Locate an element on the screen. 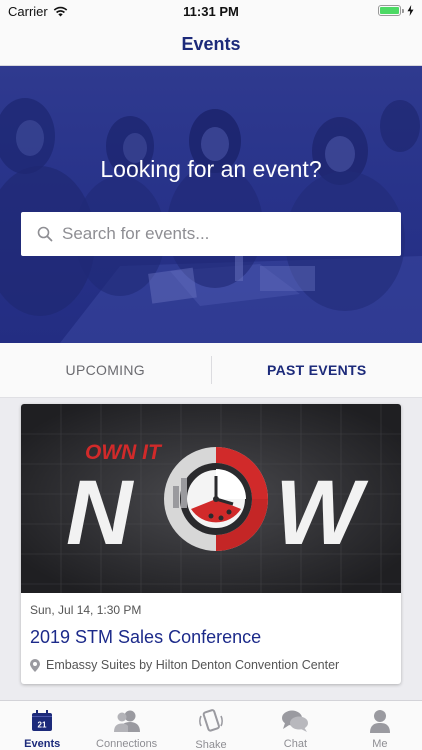 This screenshot has height=750, width=422. people-icon is located at coordinates (126, 721).